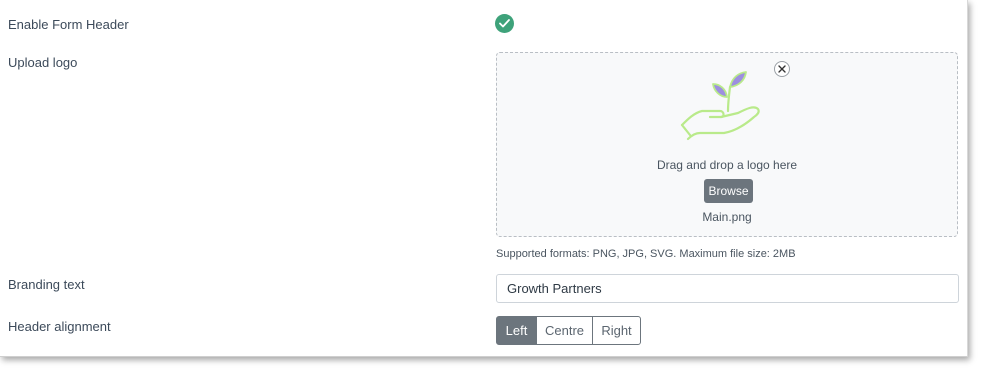 This screenshot has height=372, width=982. I want to click on checkmark-icon, so click(504, 23).